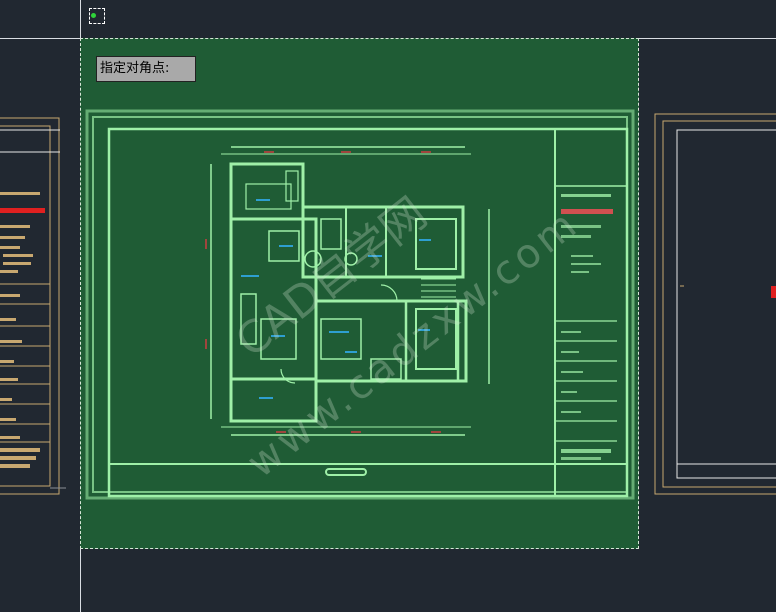 Image resolution: width=776 pixels, height=612 pixels. I want to click on ucs-origin-icon, so click(97, 16).